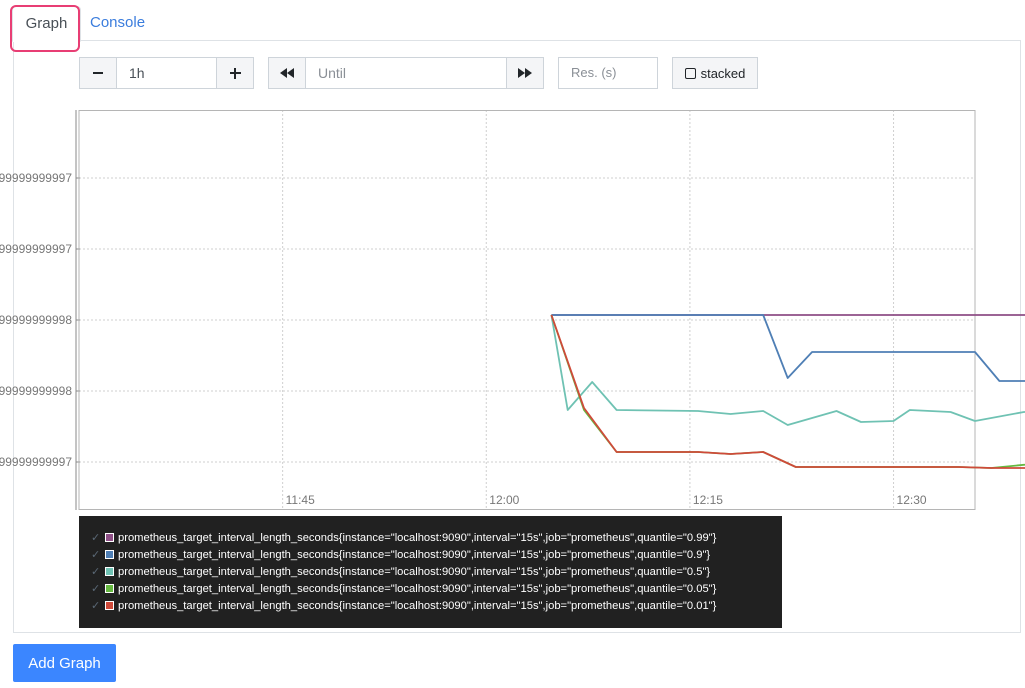 This screenshot has height=688, width=1025. I want to click on x-tick-label: 12:15, so click(708, 500).